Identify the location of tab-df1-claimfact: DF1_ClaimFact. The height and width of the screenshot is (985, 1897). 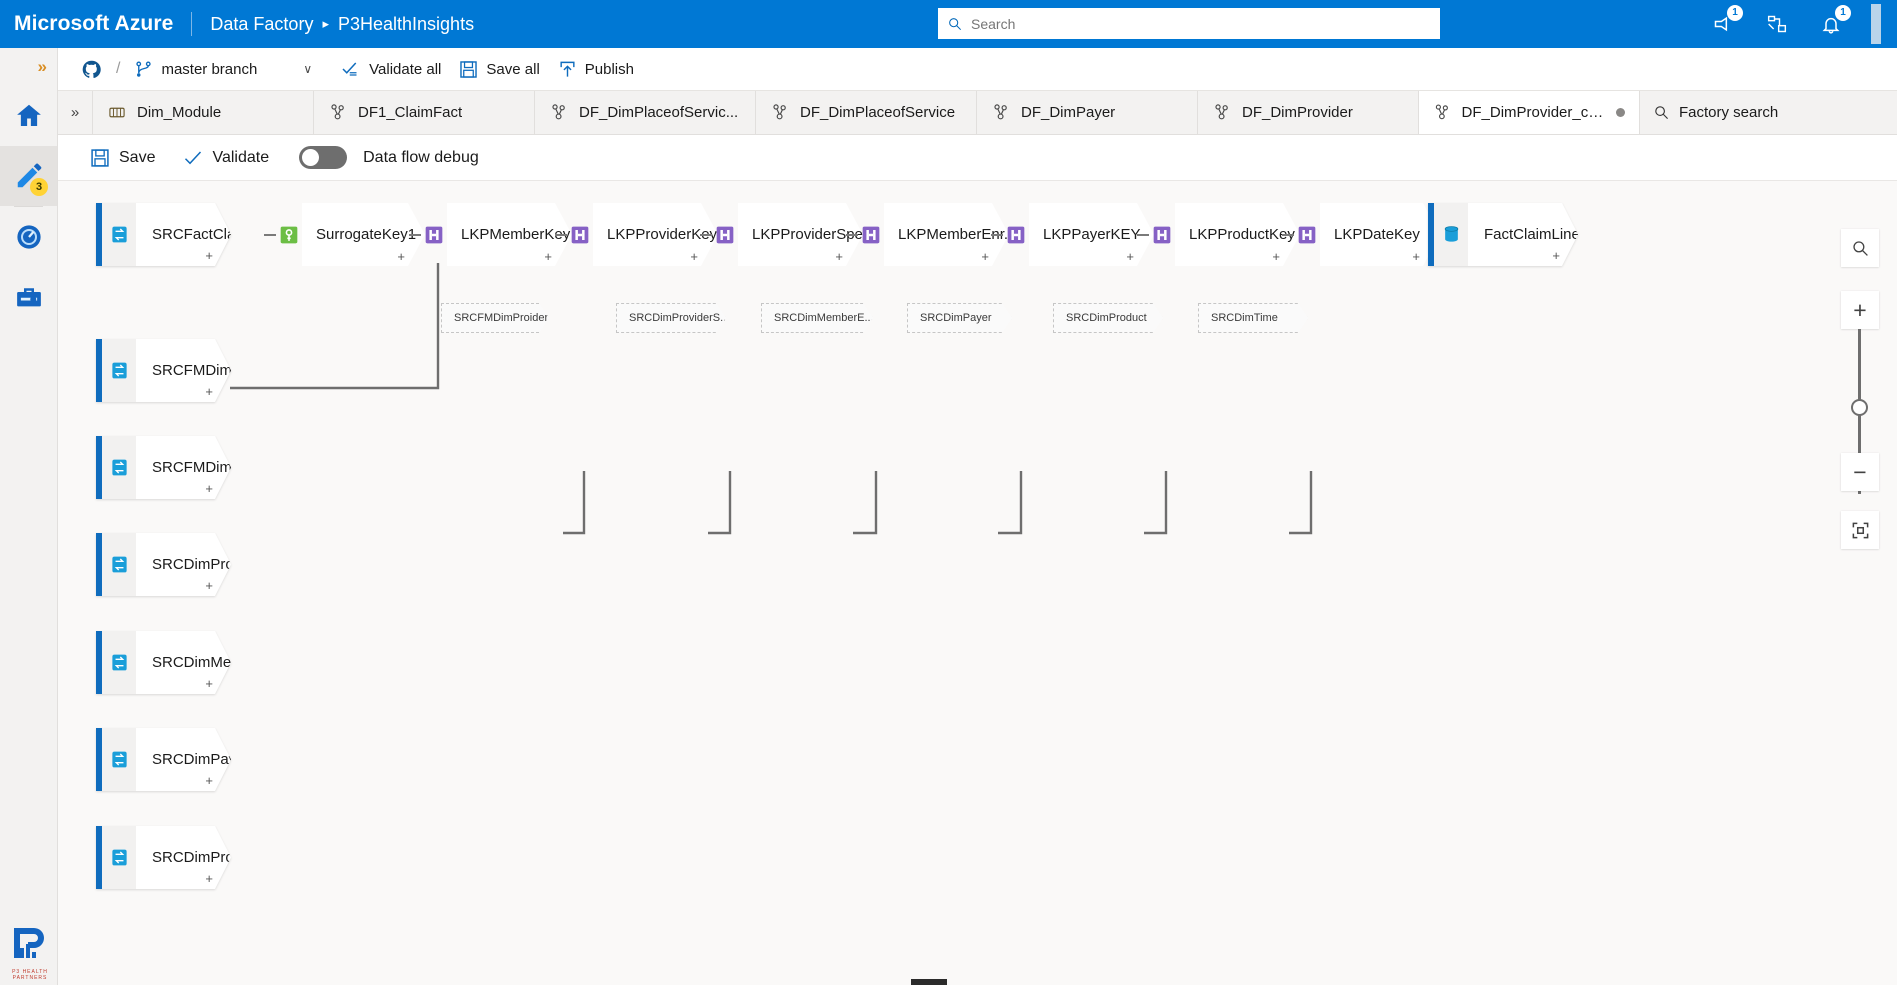
(423, 112).